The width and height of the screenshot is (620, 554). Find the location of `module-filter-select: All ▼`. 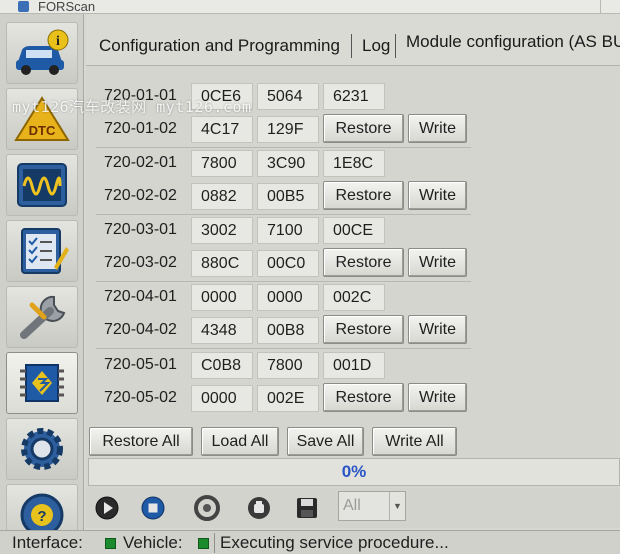

module-filter-select: All ▼ is located at coordinates (372, 506).